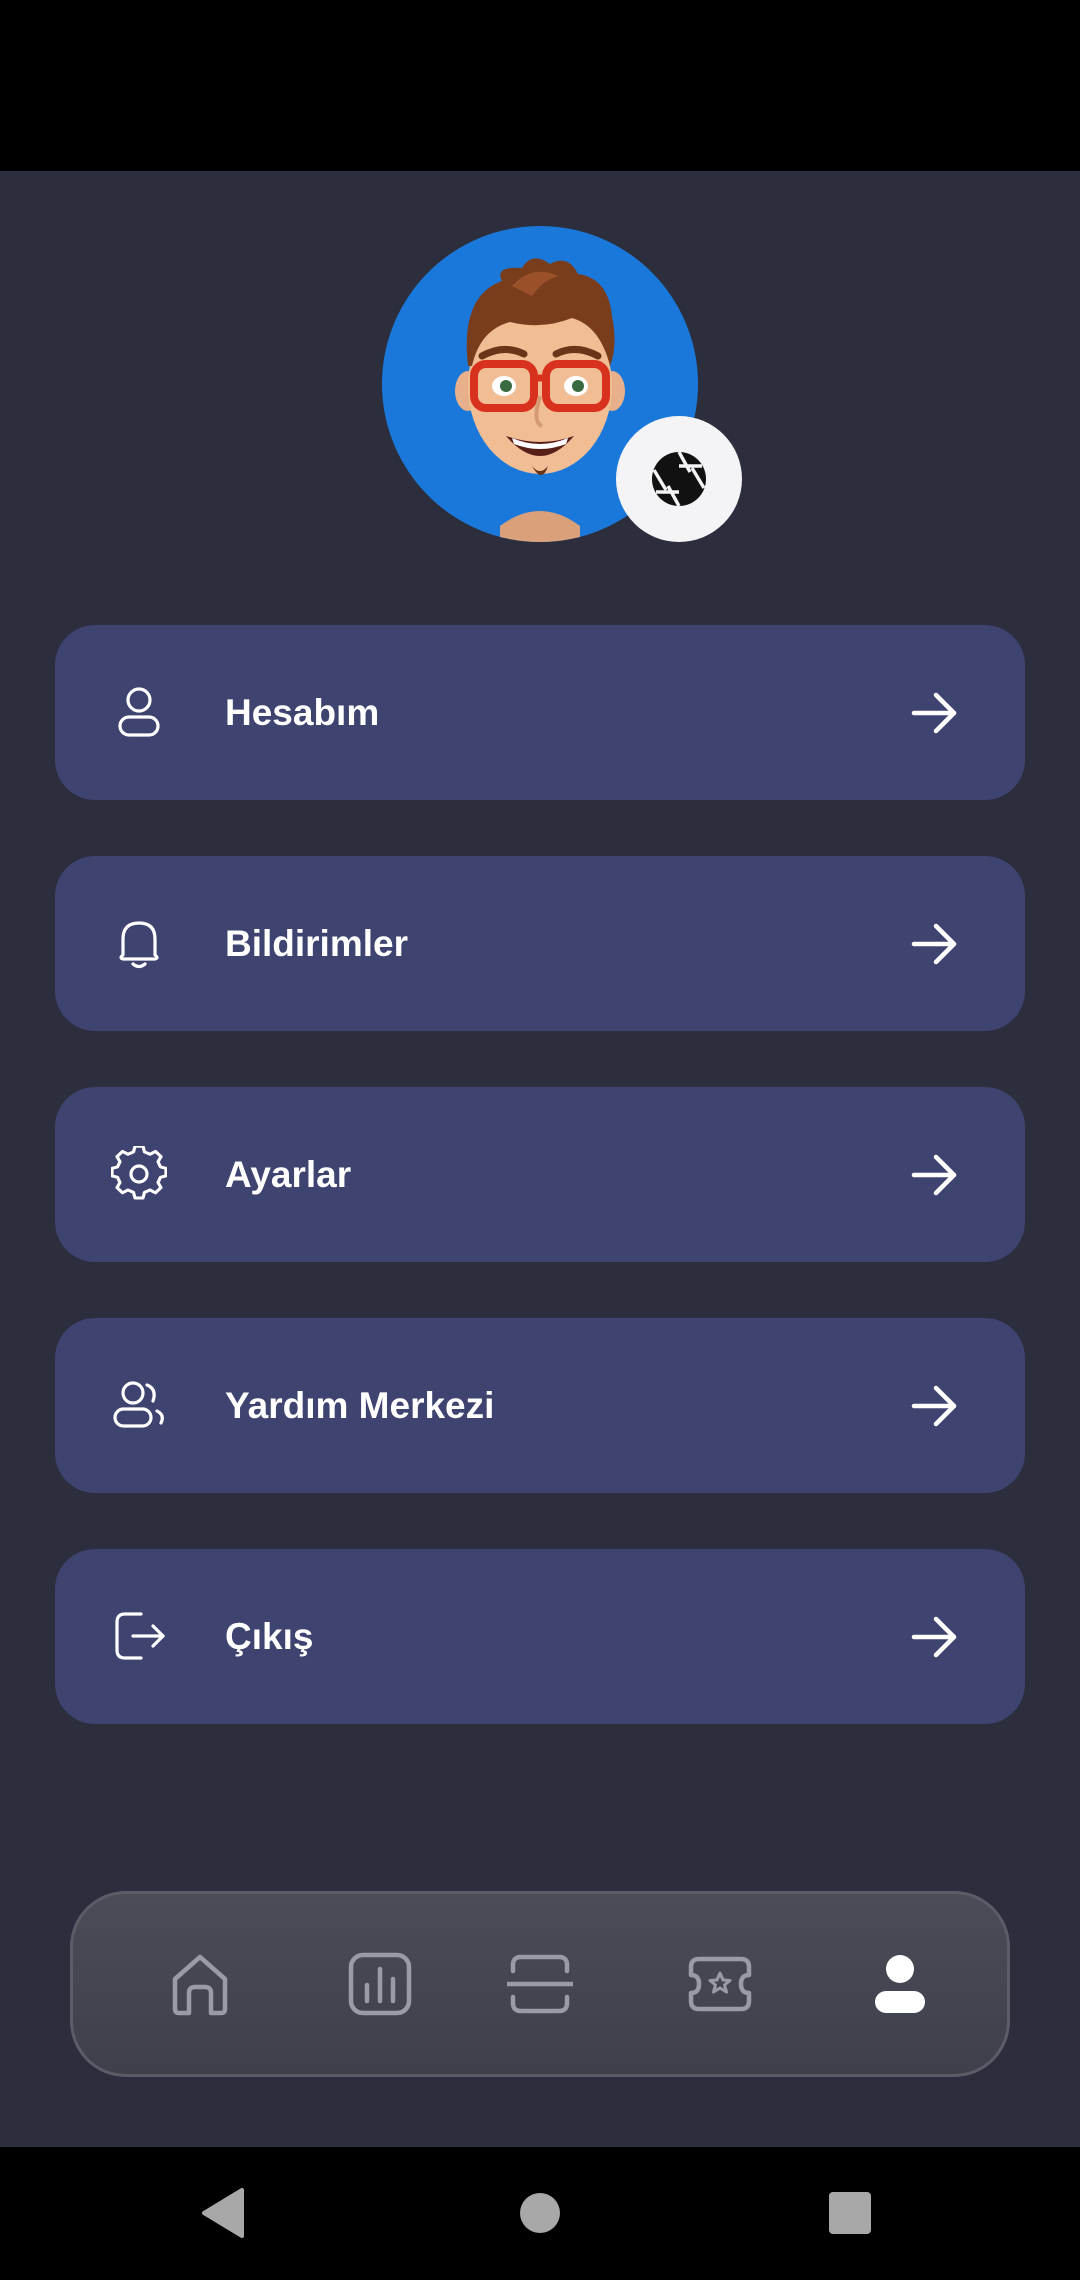 This screenshot has width=1080, height=2280. I want to click on chart-icon, so click(380, 1984).